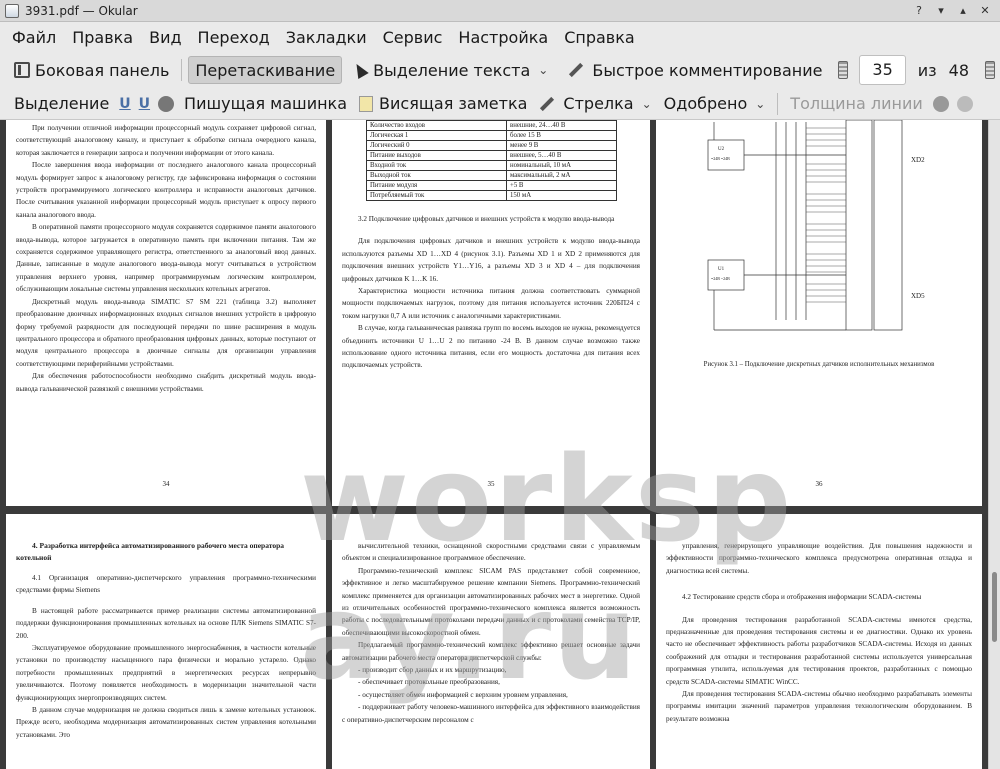  I want to click on highlight-label: Выделение, so click(62, 103).